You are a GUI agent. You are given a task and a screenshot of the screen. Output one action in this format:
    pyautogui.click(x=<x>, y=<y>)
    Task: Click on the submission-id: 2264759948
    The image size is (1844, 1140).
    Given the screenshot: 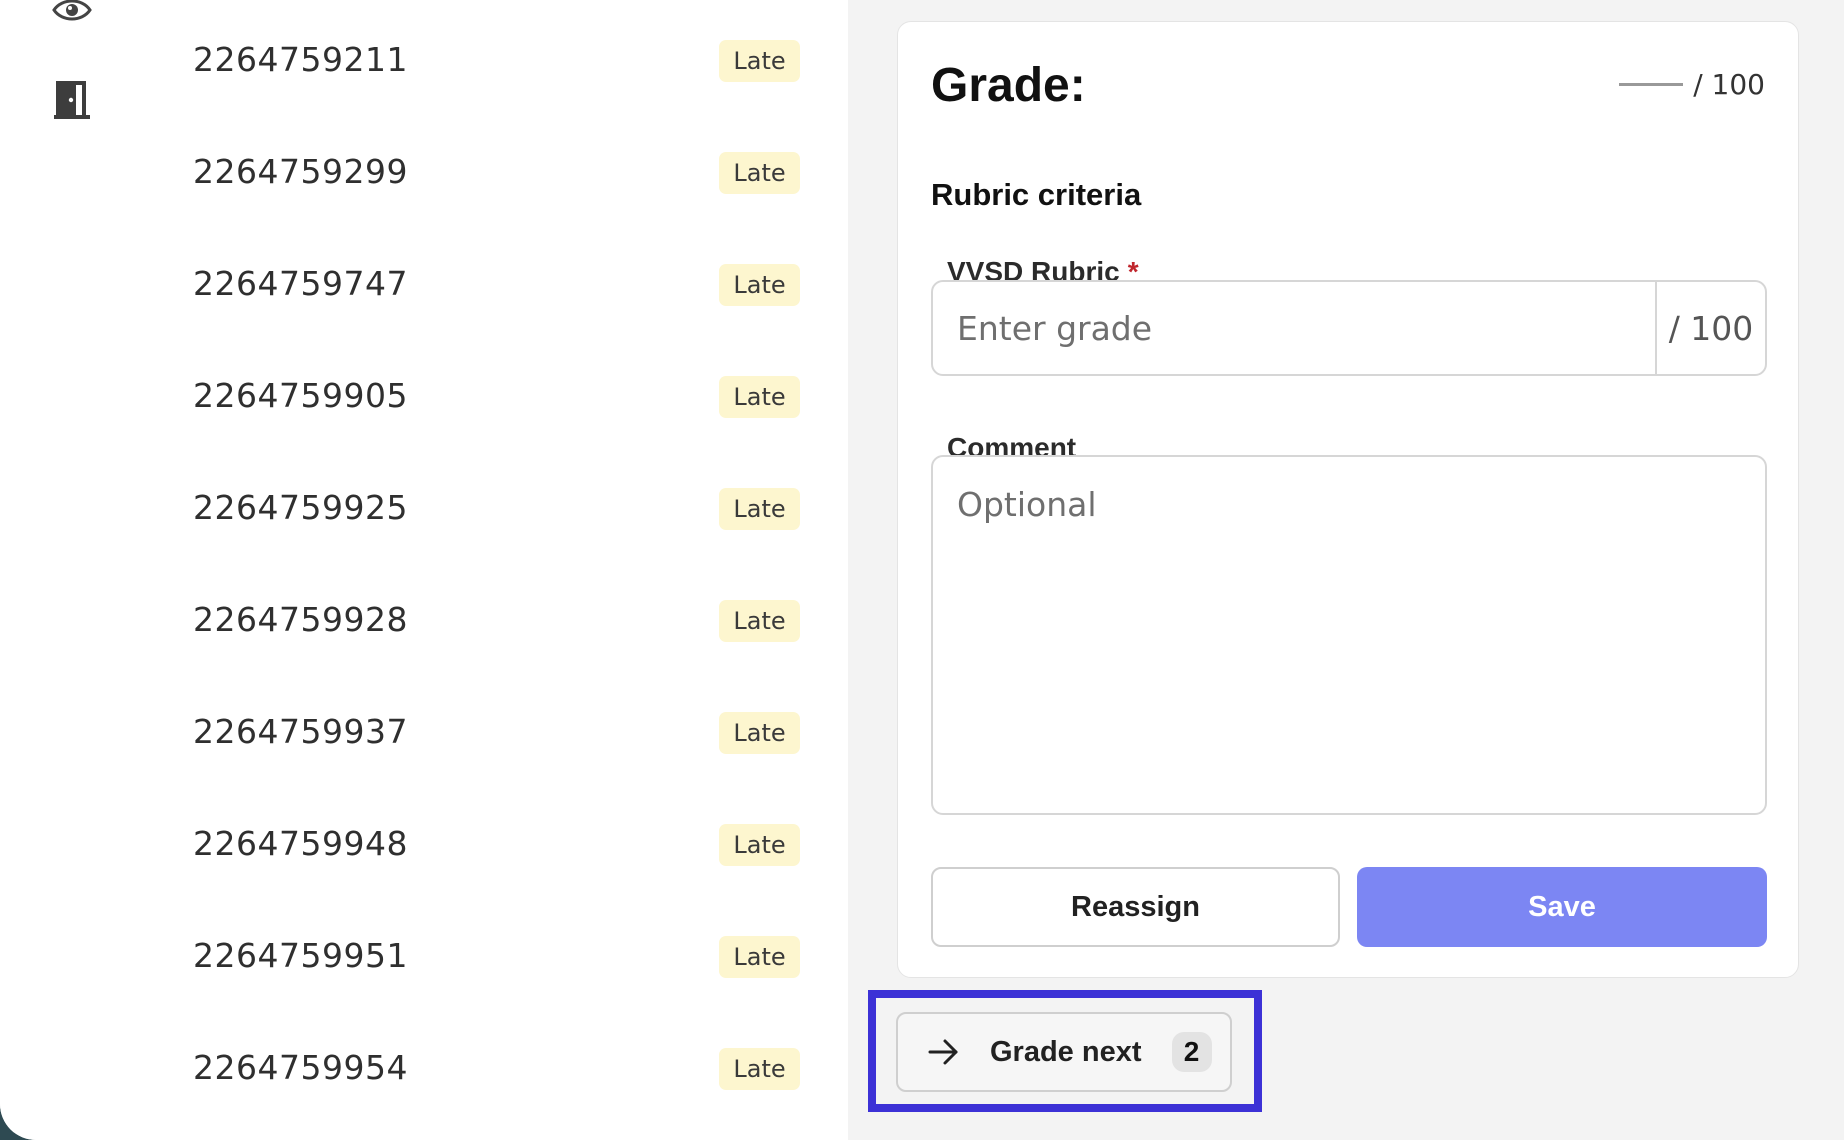 What is the action you would take?
    pyautogui.click(x=300, y=843)
    